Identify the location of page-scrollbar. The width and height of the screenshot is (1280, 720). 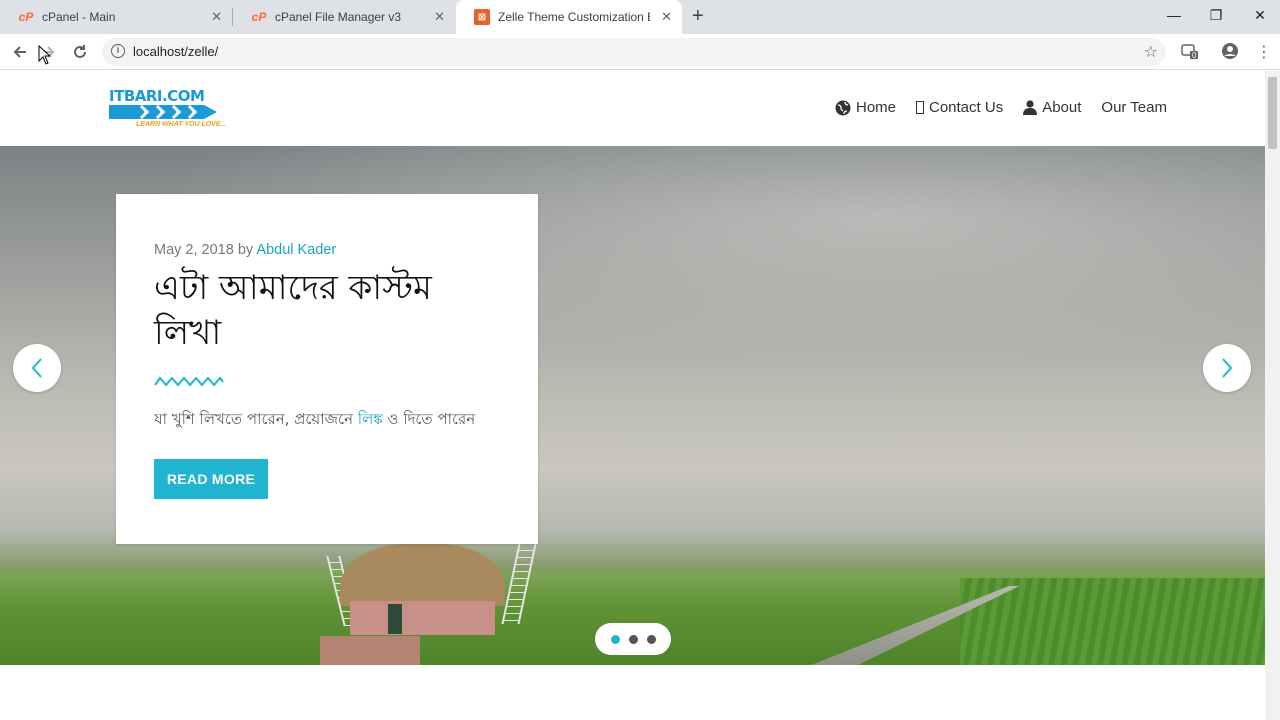
(1272, 395).